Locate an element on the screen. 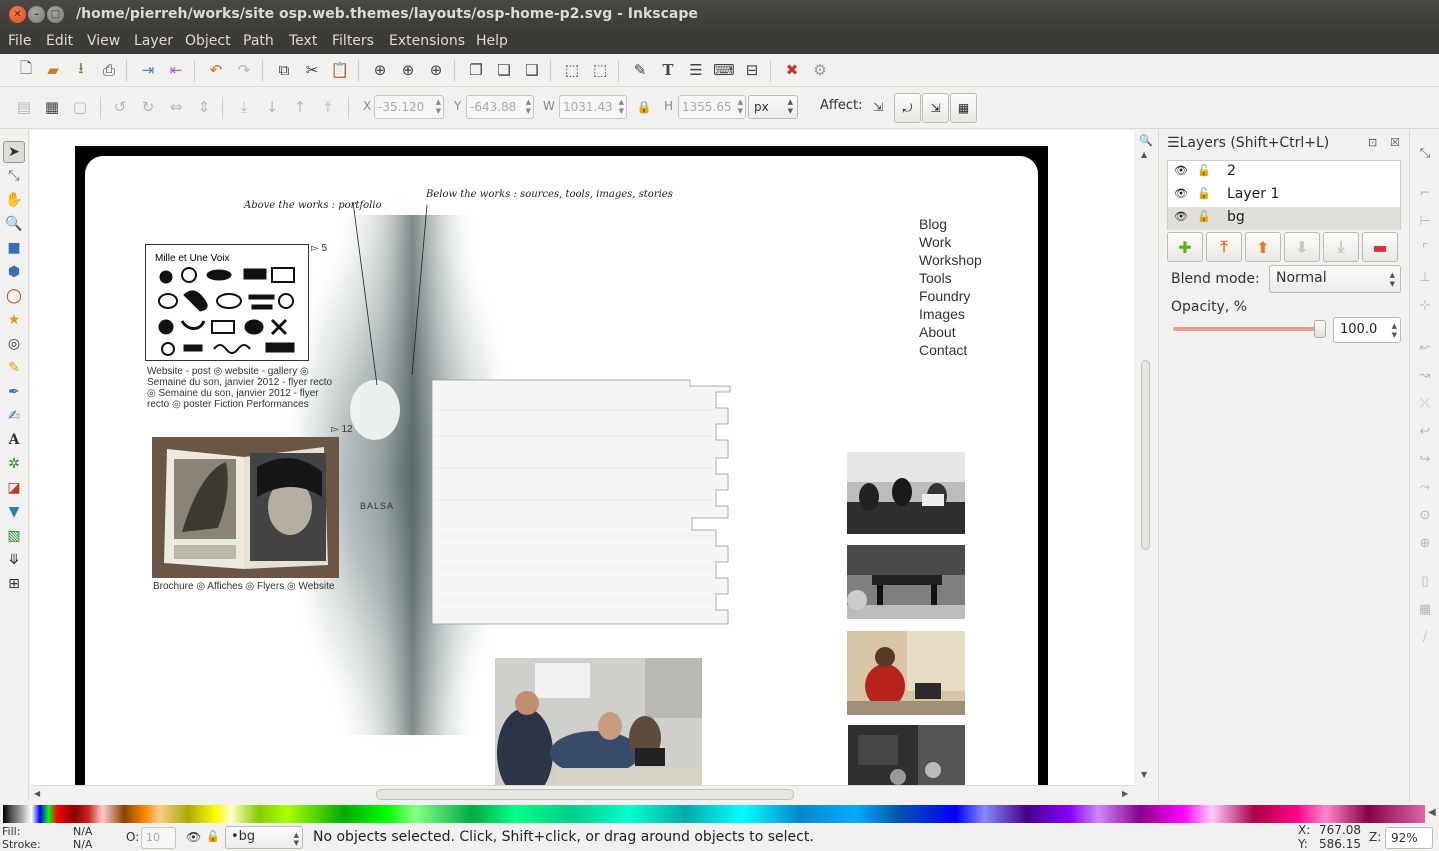 Image resolution: width=1439 pixels, height=851 pixels. vertical-scroll-thumb is located at coordinates (1145, 455).